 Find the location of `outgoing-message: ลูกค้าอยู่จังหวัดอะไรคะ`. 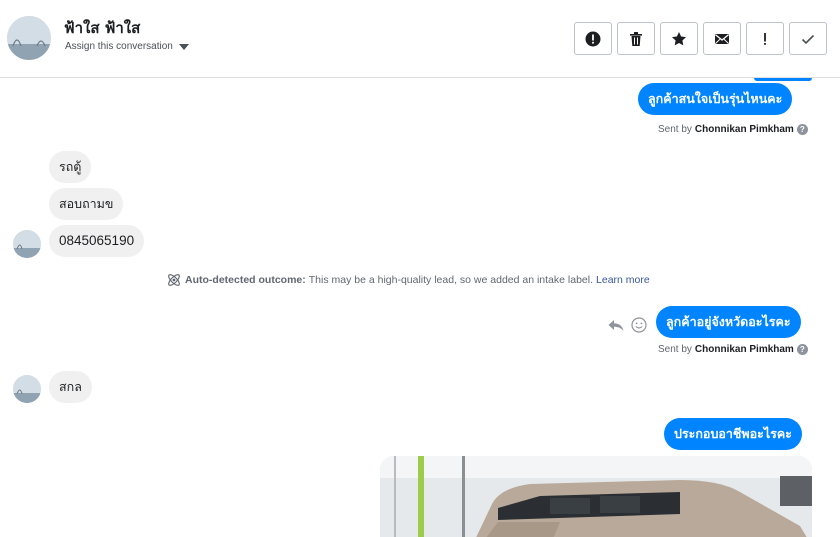

outgoing-message: ลูกค้าอยู่จังหวัดอะไรคะ is located at coordinates (728, 322).